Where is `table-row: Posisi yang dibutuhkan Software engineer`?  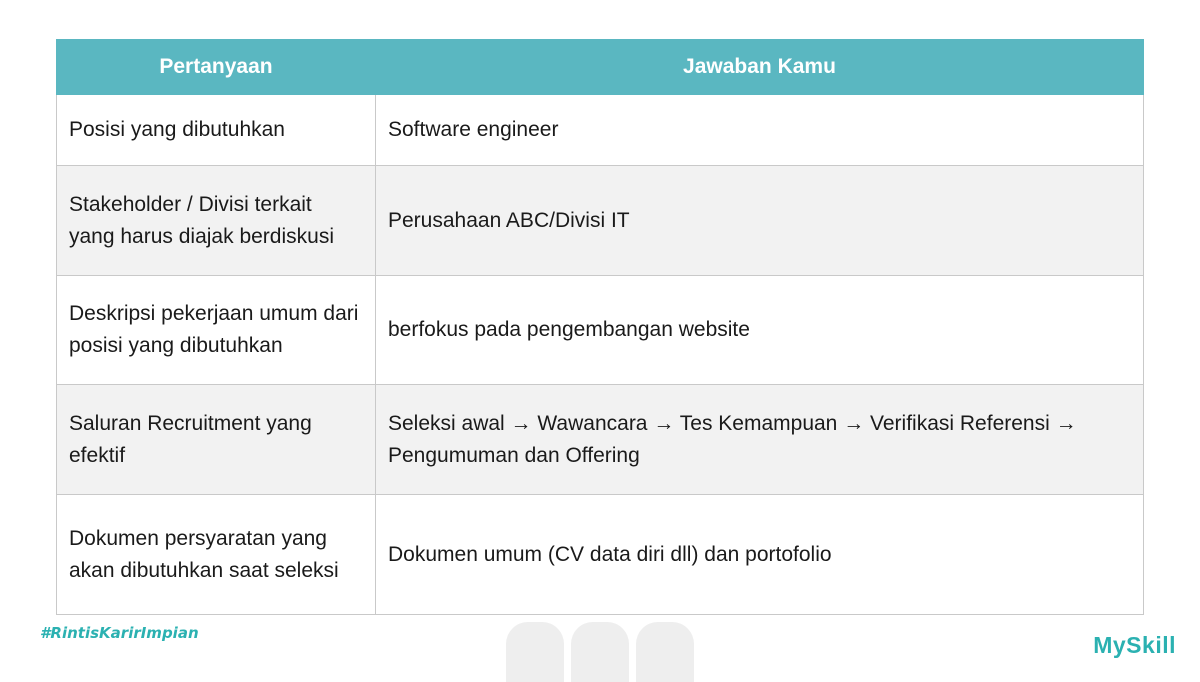
table-row: Posisi yang dibutuhkan Software engineer is located at coordinates (600, 130).